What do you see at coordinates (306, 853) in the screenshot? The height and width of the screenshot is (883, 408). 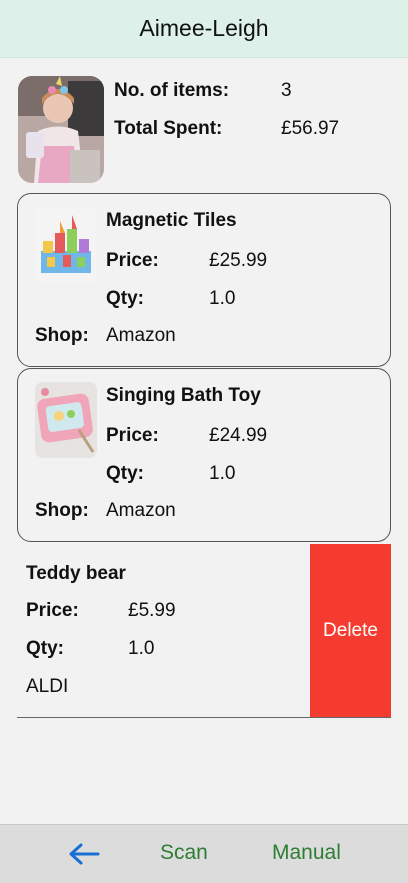 I see `manual-button: Manual` at bounding box center [306, 853].